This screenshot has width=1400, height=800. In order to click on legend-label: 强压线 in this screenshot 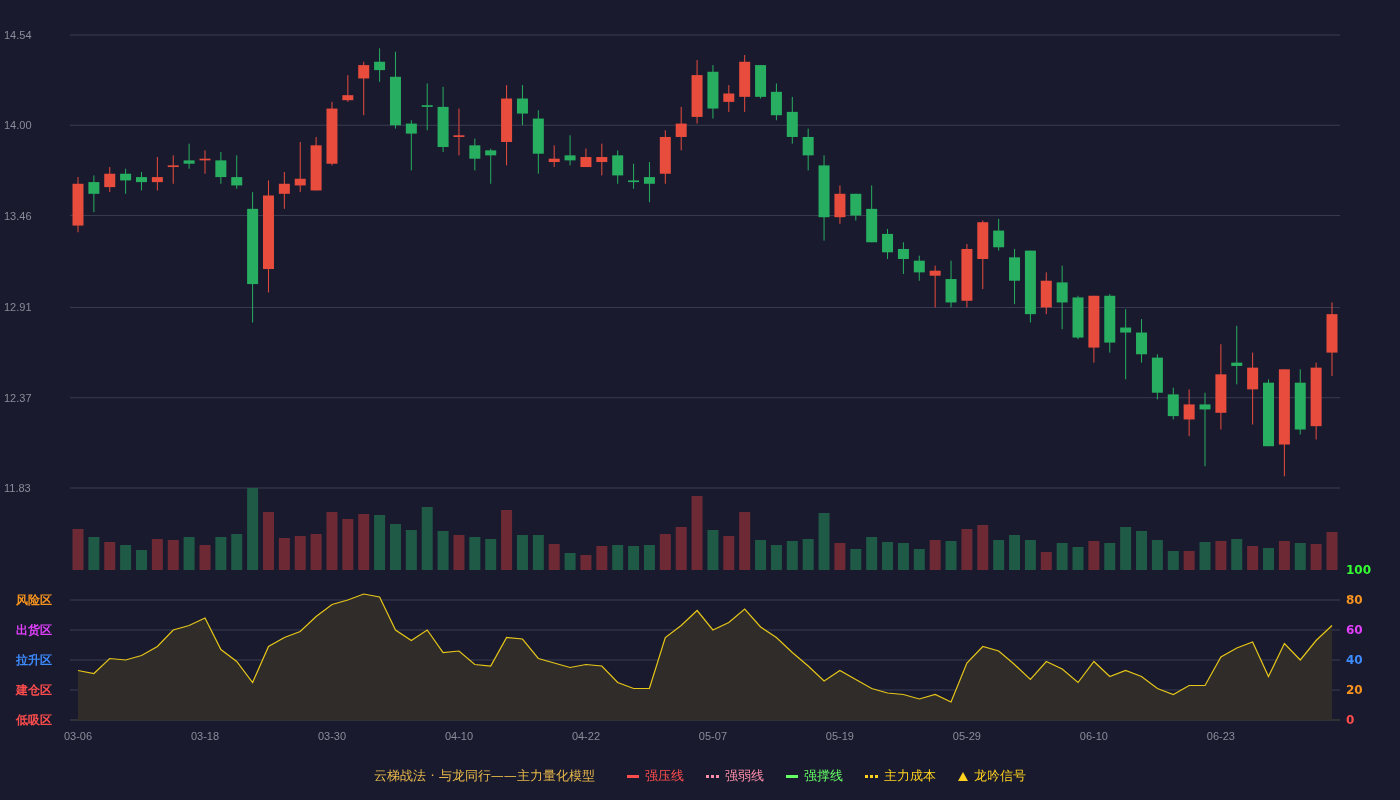, I will do `click(664, 776)`.